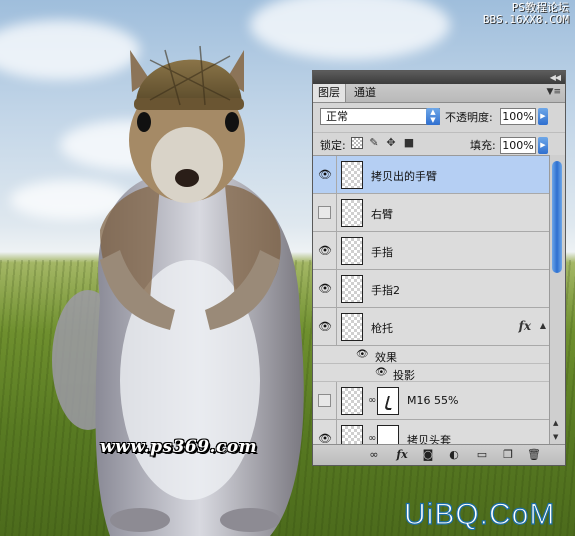 The image size is (575, 536). I want to click on scroll-down-icon: ▼, so click(555, 437).